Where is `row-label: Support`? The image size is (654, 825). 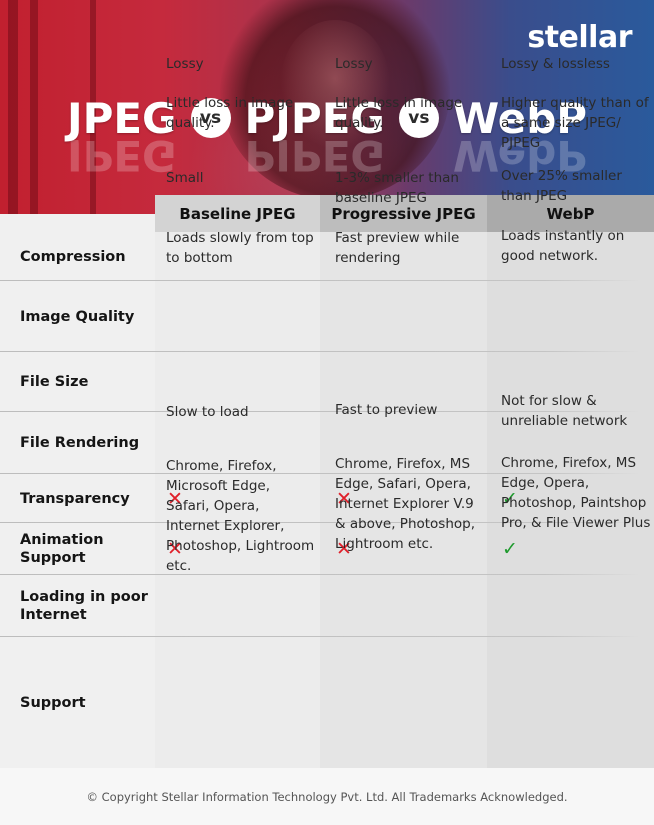 row-label: Support is located at coordinates (53, 702).